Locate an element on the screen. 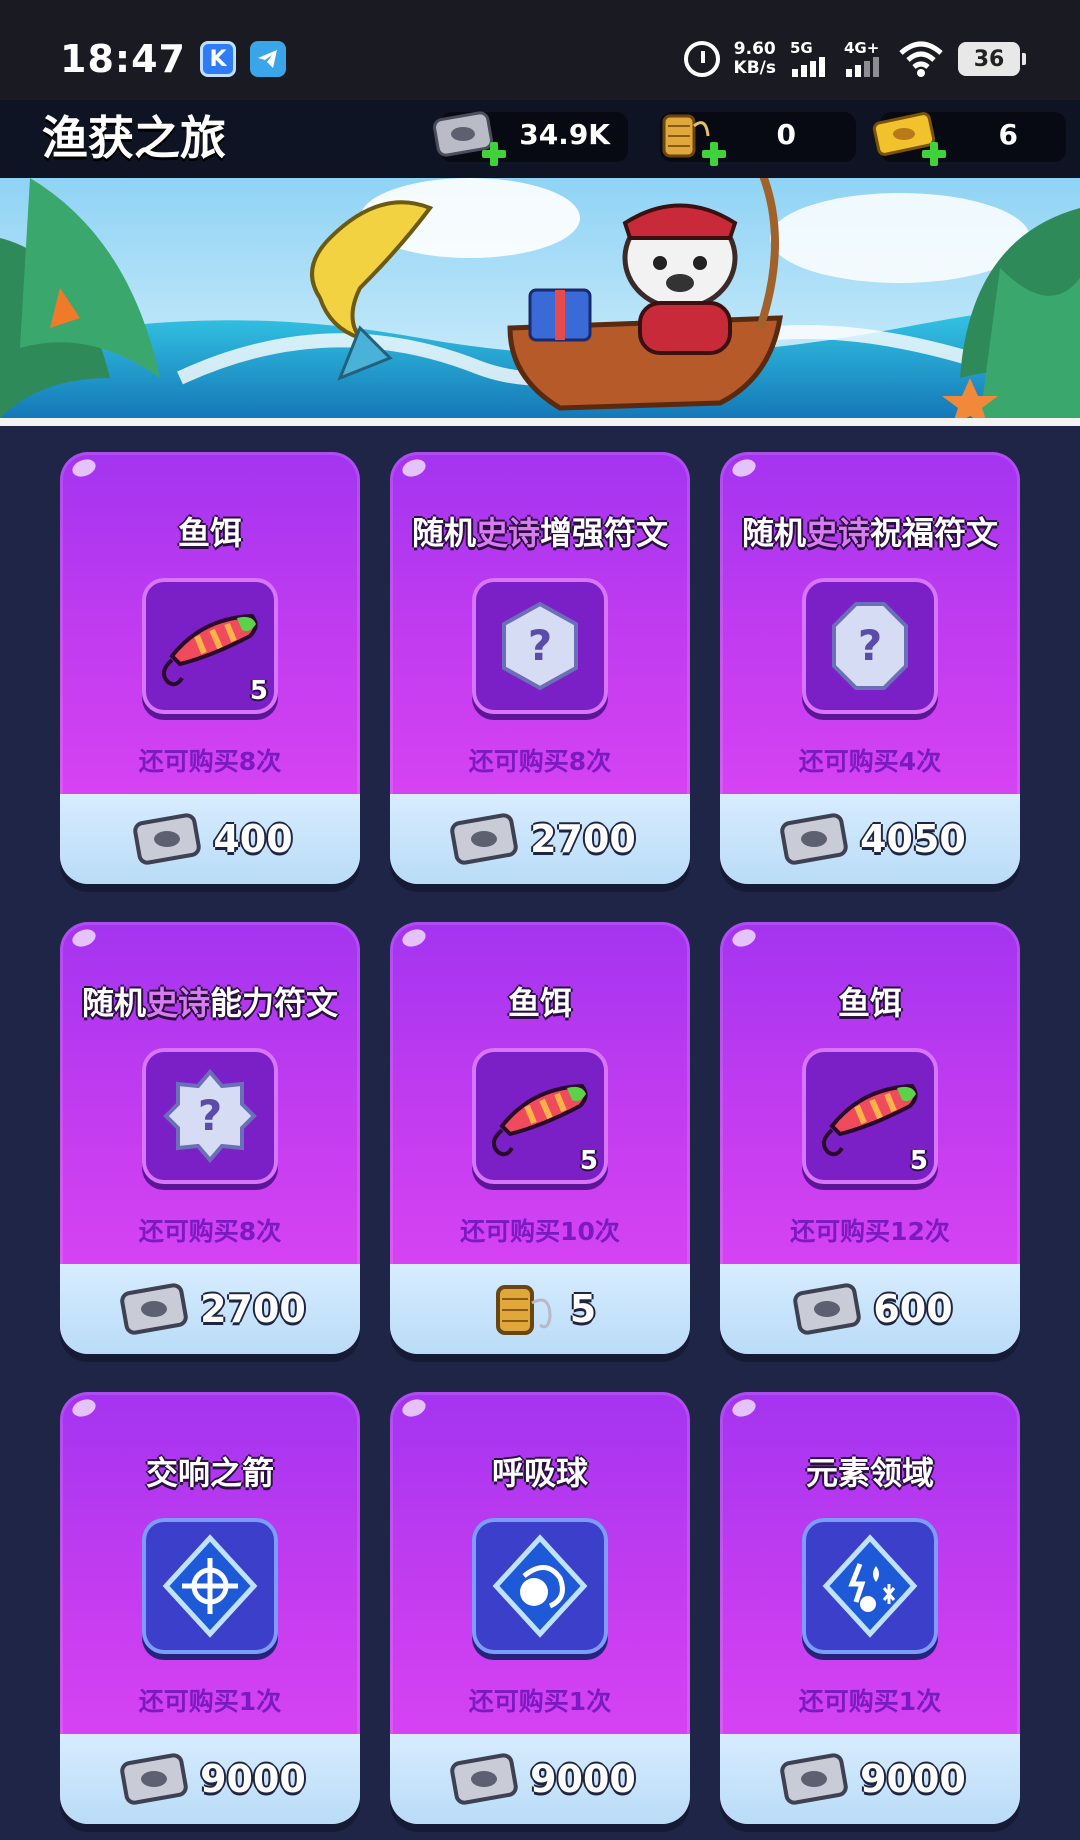  event-banner is located at coordinates (540, 302).